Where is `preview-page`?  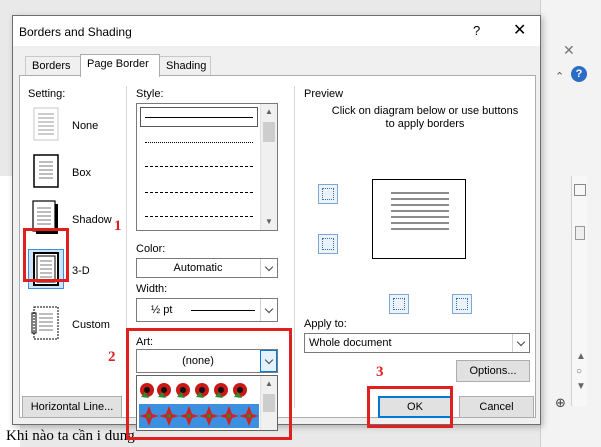
preview-page is located at coordinates (419, 219).